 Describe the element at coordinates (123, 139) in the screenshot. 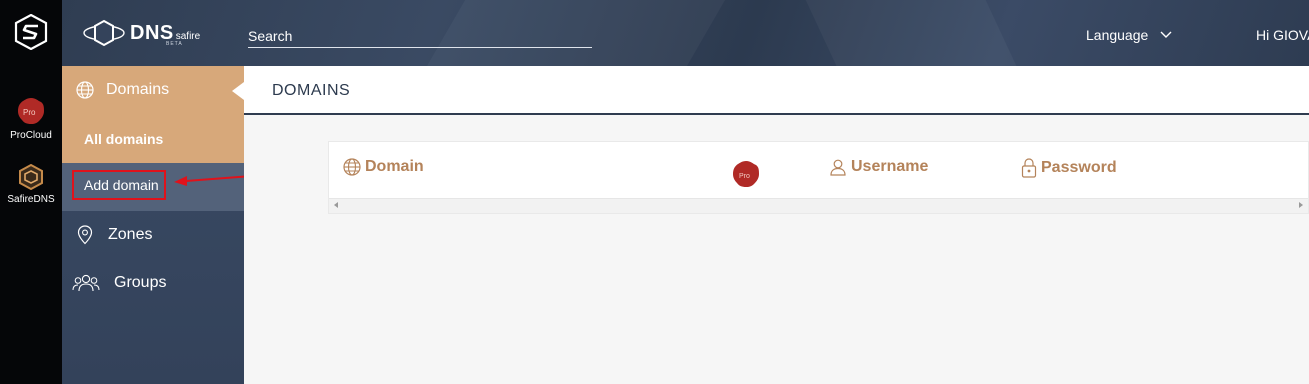

I see `sidebar-subitem-all-domains: All domains` at that location.